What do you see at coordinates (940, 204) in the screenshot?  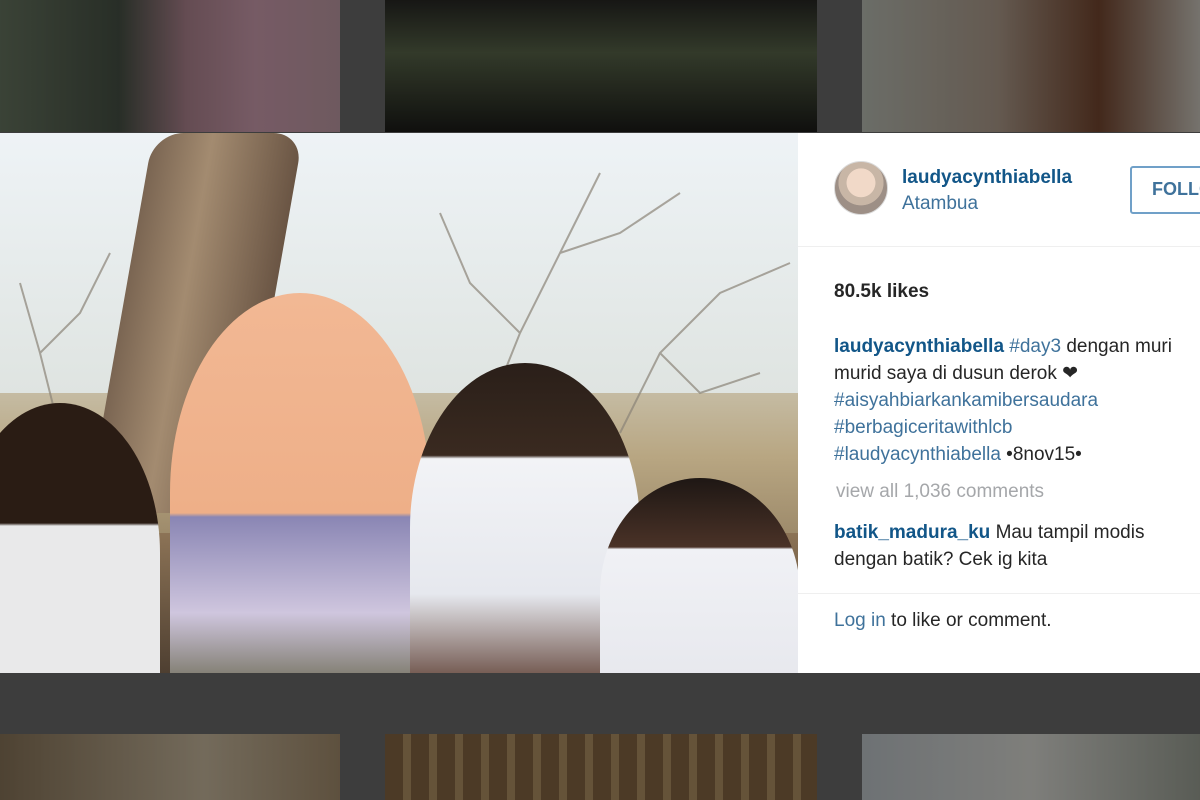 I see `location-link: Atambua` at bounding box center [940, 204].